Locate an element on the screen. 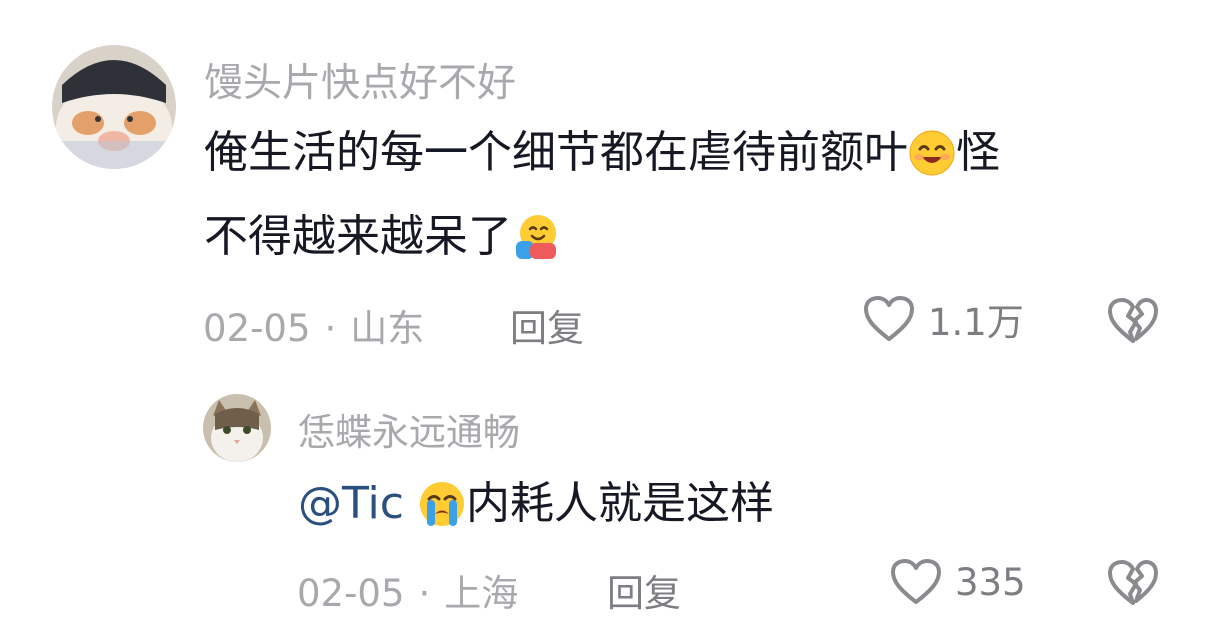 The width and height of the screenshot is (1224, 634). comment-location: 山东 is located at coordinates (387, 328).